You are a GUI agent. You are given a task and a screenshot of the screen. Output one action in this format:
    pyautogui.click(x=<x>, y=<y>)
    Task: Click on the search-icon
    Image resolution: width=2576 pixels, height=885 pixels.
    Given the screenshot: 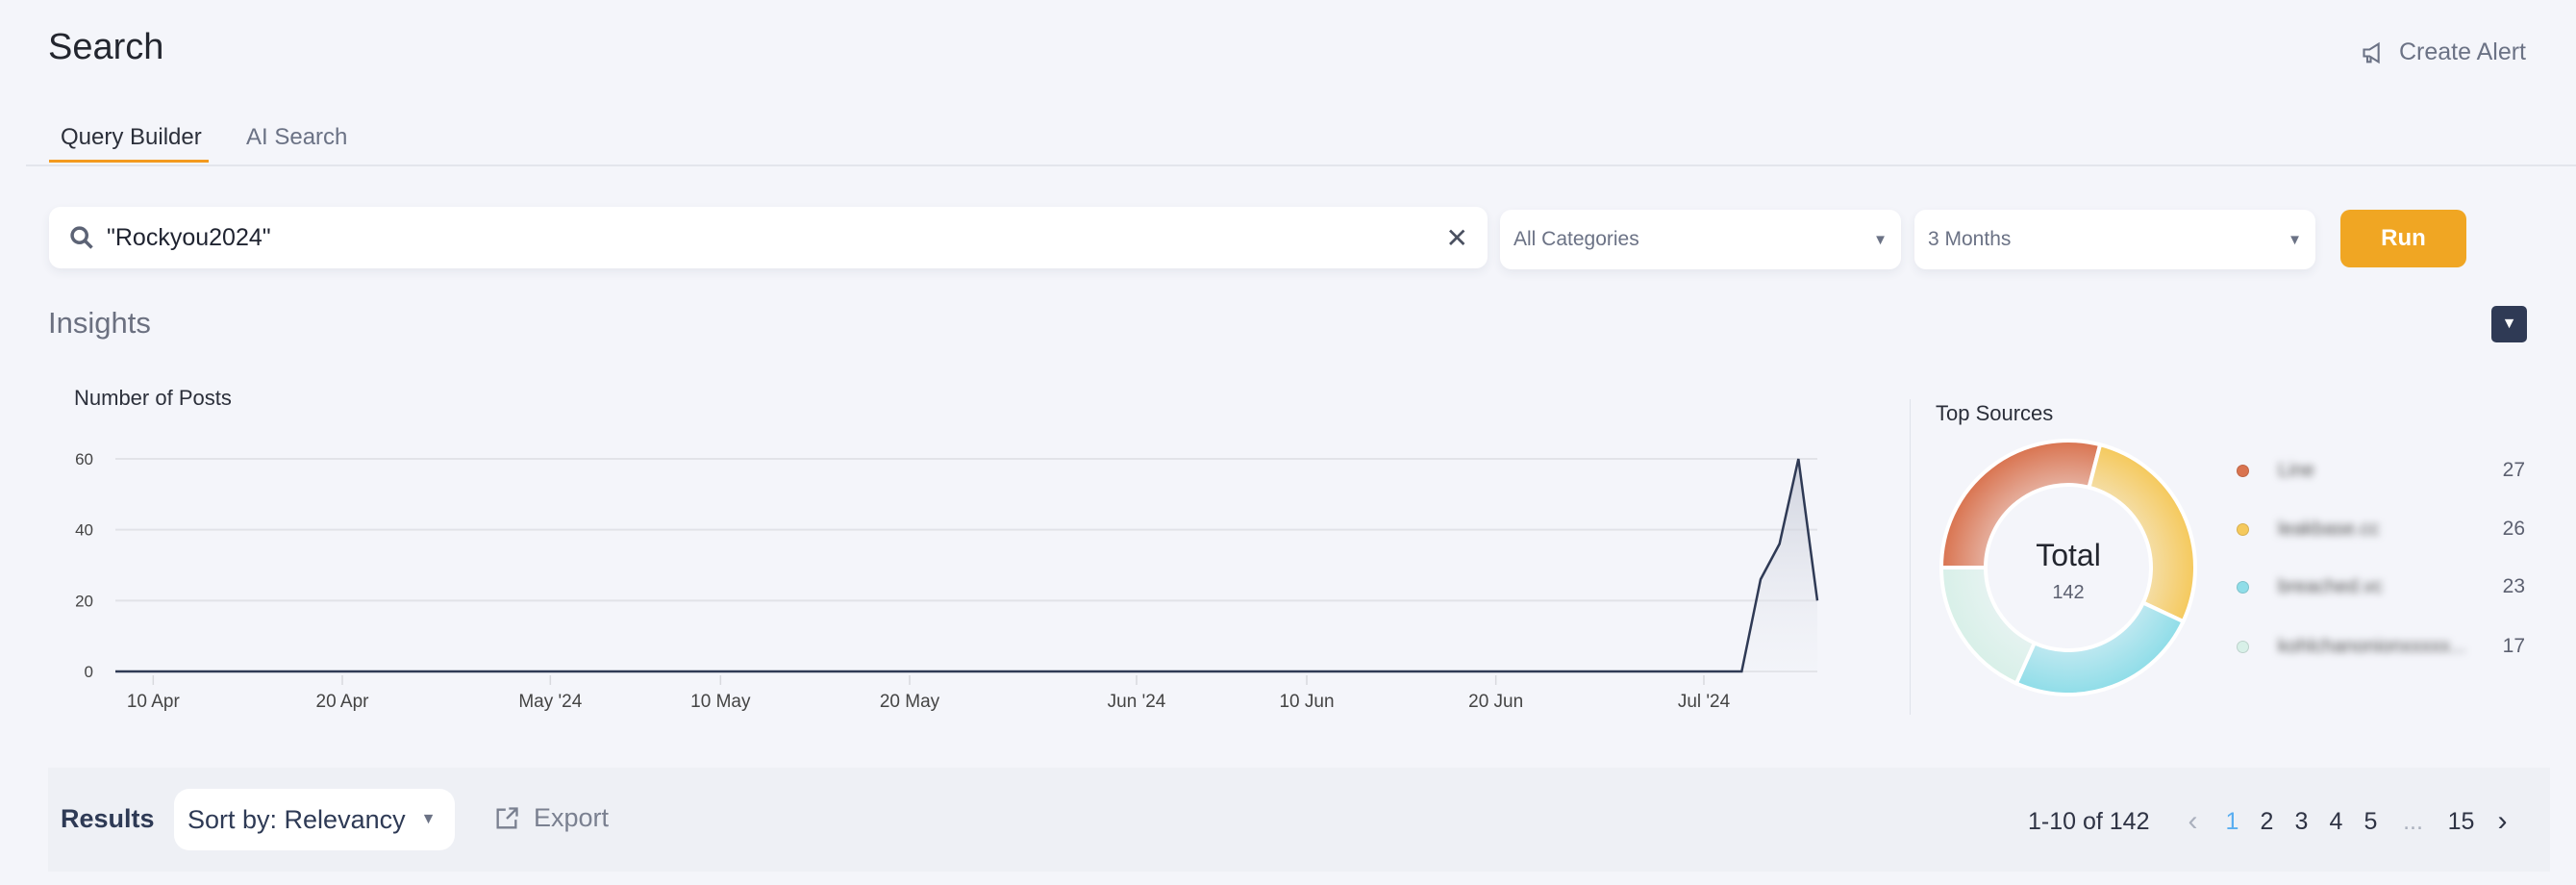 What is the action you would take?
    pyautogui.click(x=81, y=238)
    